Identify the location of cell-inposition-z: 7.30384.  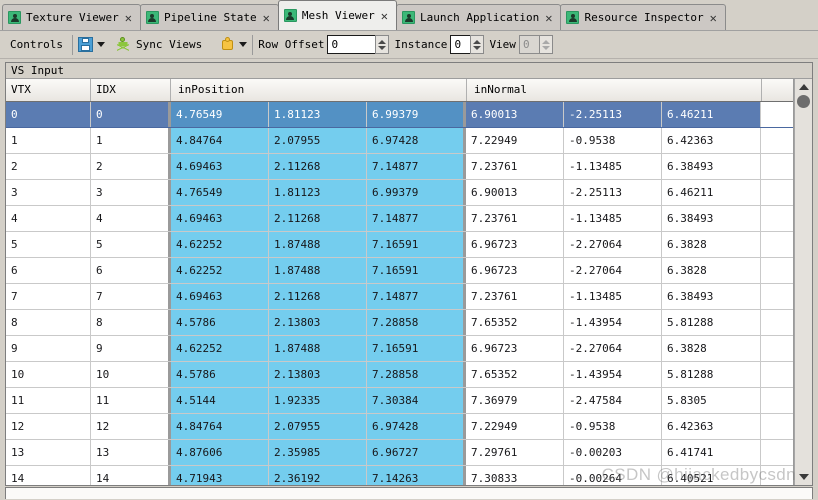
(416, 400).